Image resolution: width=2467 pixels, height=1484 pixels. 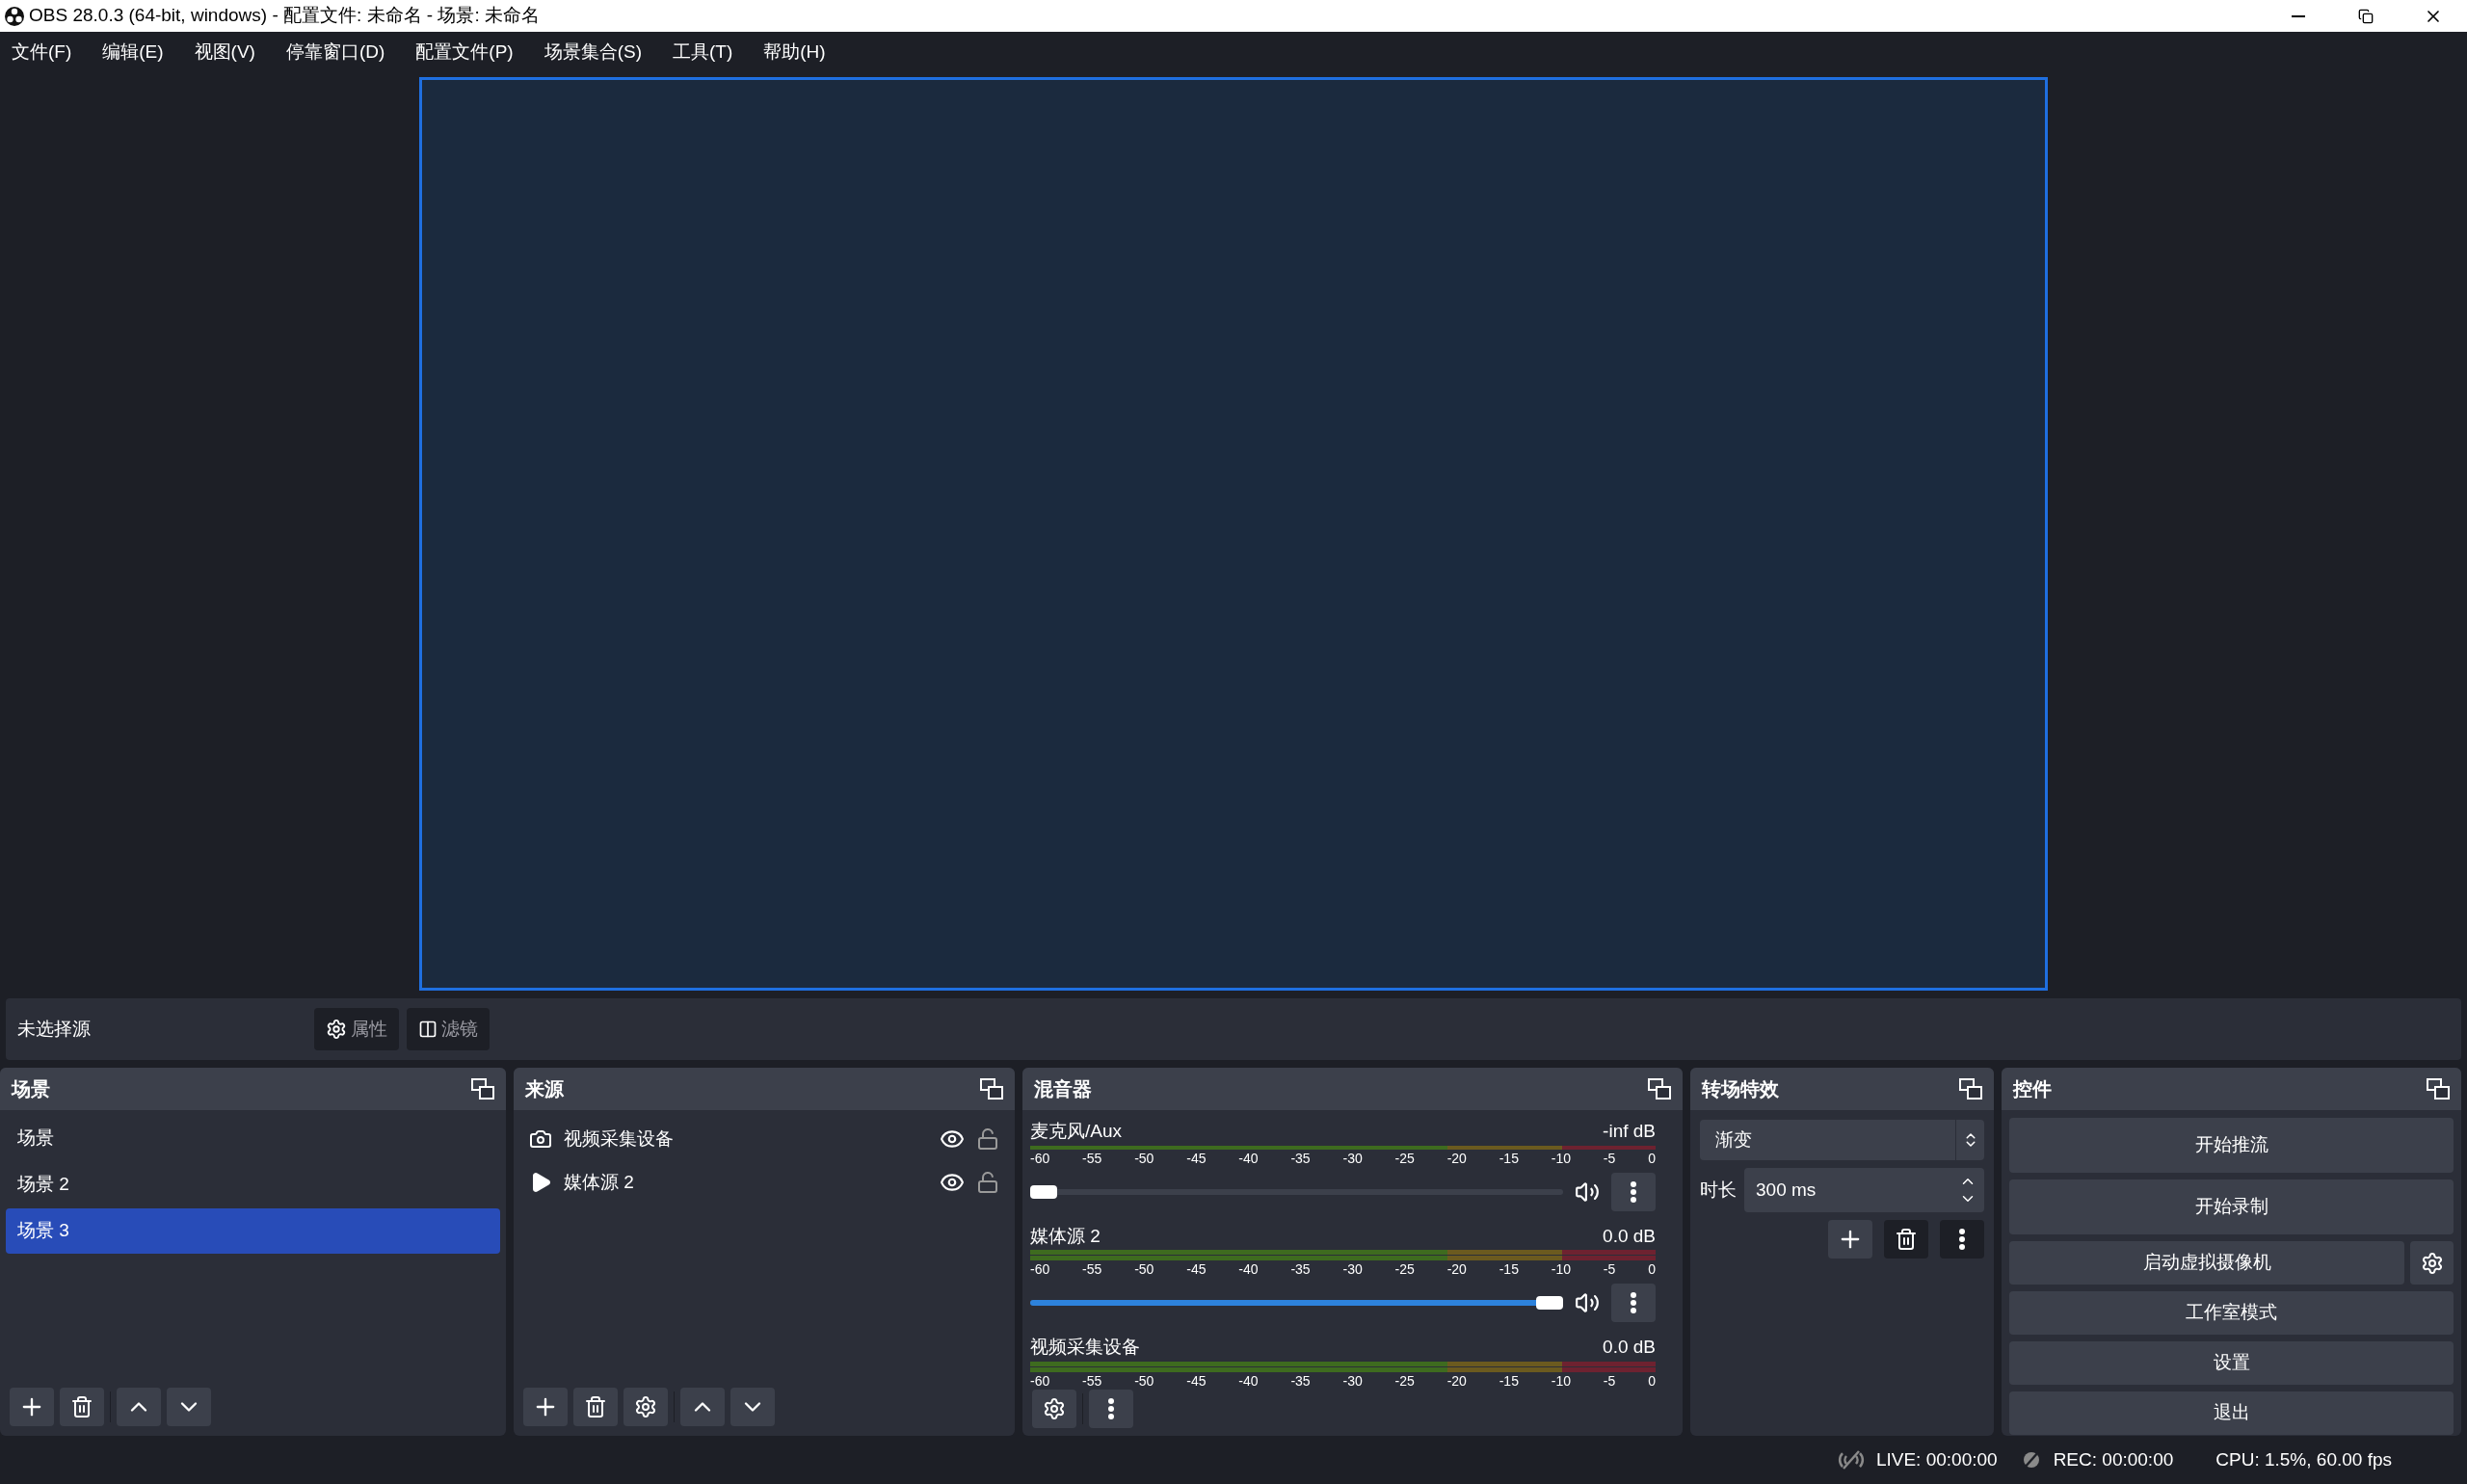 I want to click on meter-tick-label: 0, so click(x=1652, y=1158).